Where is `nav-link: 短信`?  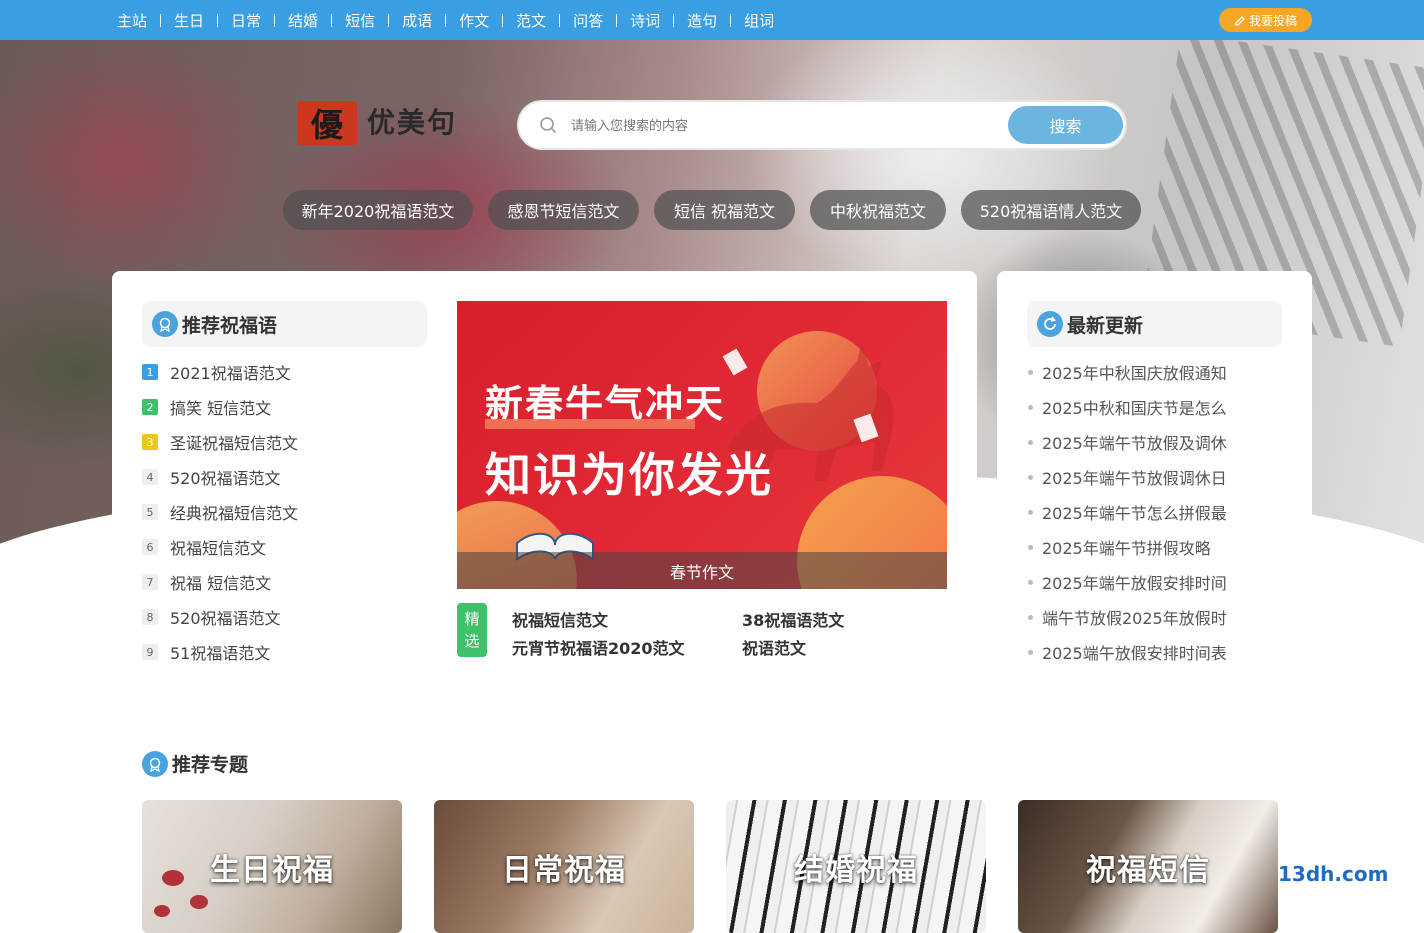
nav-link: 短信 is located at coordinates (373, 20).